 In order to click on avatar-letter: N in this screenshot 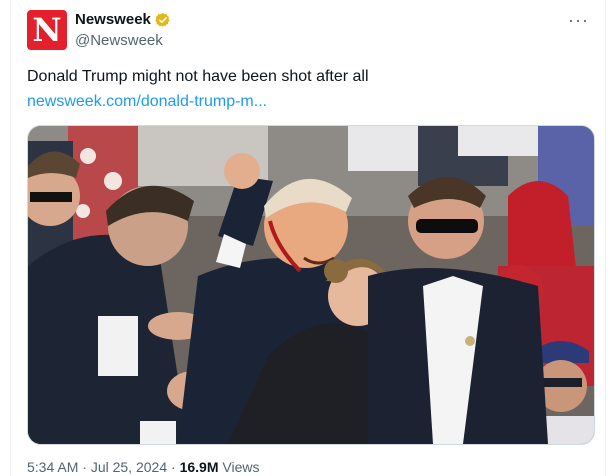, I will do `click(47, 30)`.